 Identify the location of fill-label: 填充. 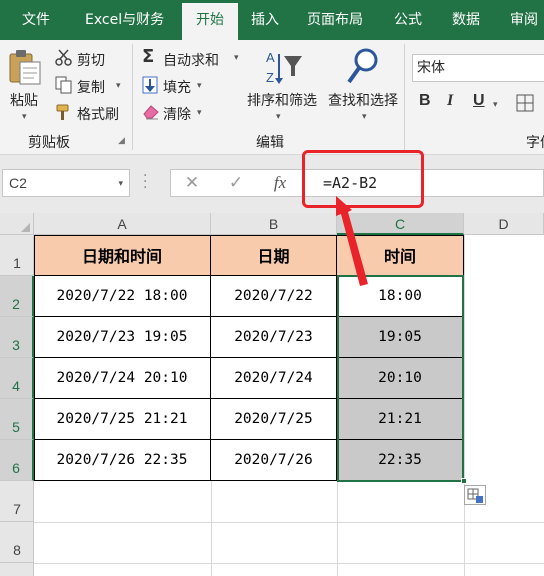
(177, 88).